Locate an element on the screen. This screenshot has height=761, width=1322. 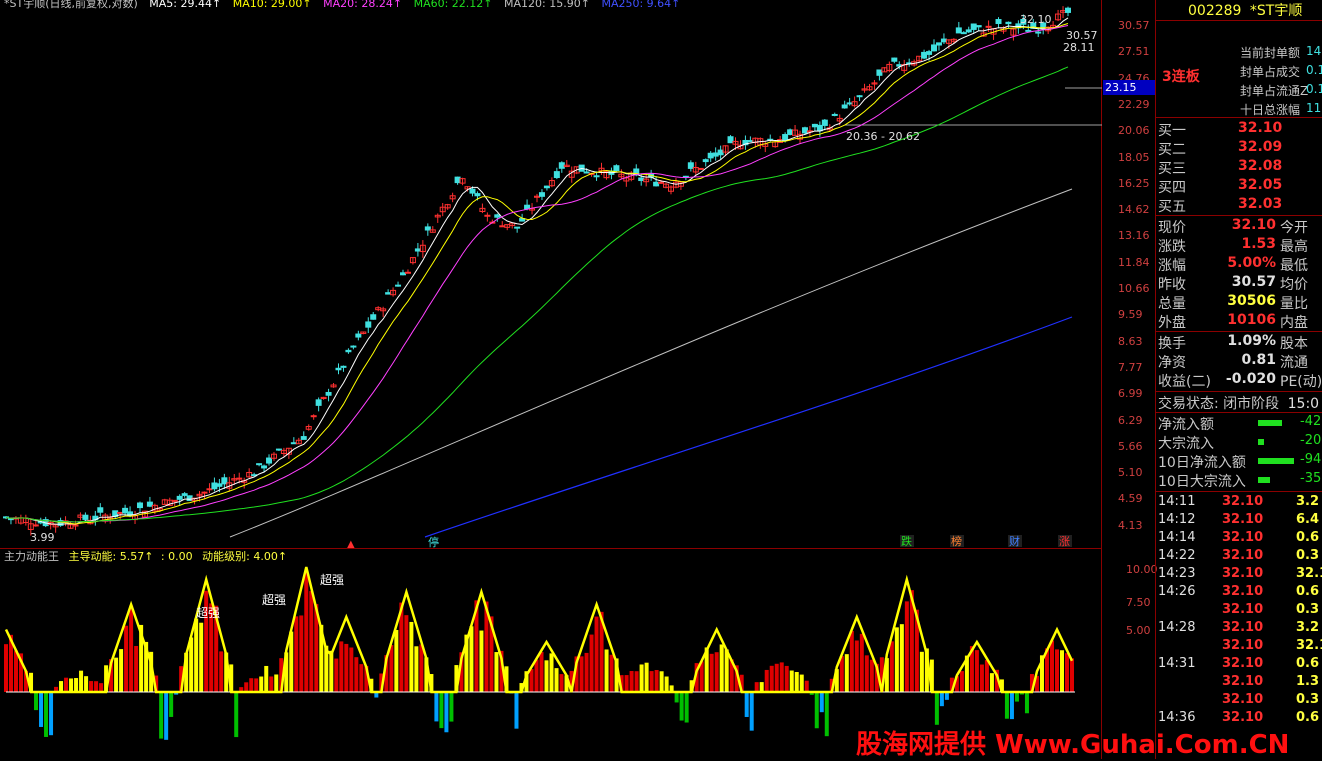
fund-label: 换手 is located at coordinates (1172, 344).